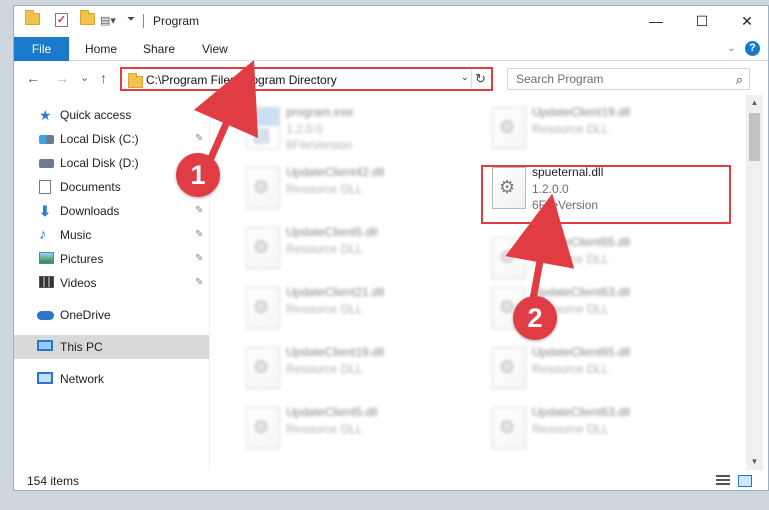 This screenshot has height=510, width=769. Describe the element at coordinates (628, 79) in the screenshot. I see `search-input: Search Program ⌕` at that location.